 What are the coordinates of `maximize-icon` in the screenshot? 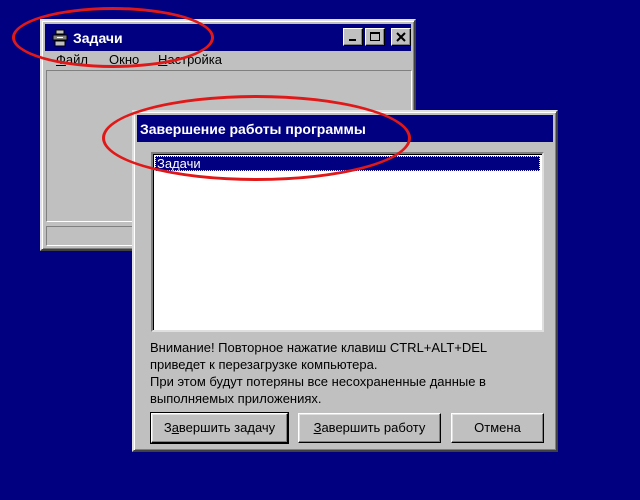 It's located at (375, 36).